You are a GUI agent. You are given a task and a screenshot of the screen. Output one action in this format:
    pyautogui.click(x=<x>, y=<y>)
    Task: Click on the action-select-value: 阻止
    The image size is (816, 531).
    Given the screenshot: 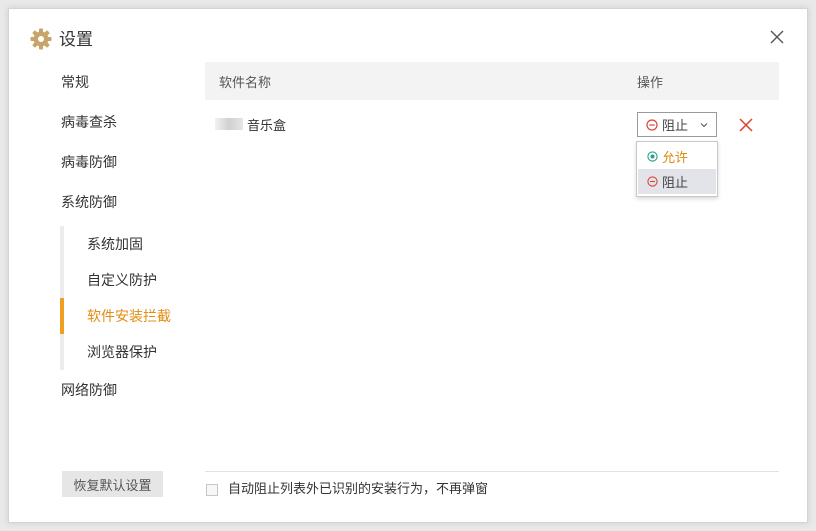 What is the action you would take?
    pyautogui.click(x=675, y=126)
    